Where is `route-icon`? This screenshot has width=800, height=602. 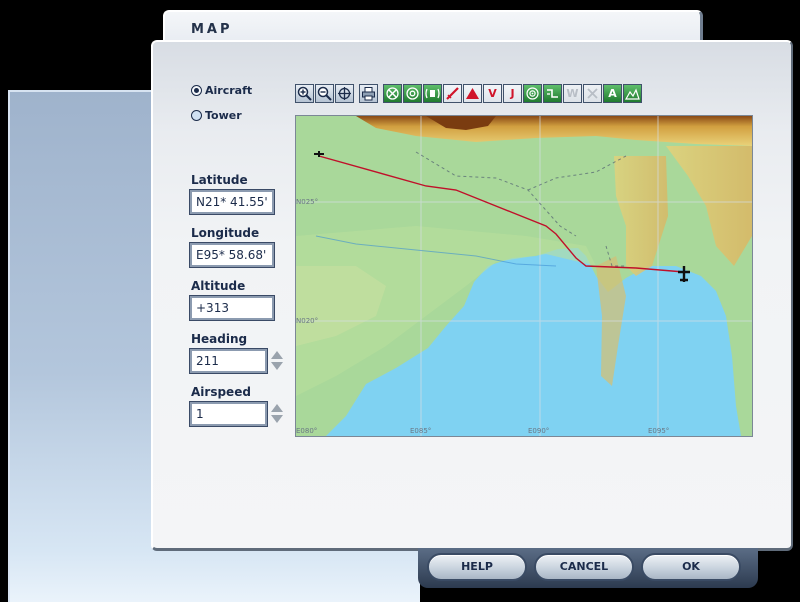
route-icon is located at coordinates (552, 93).